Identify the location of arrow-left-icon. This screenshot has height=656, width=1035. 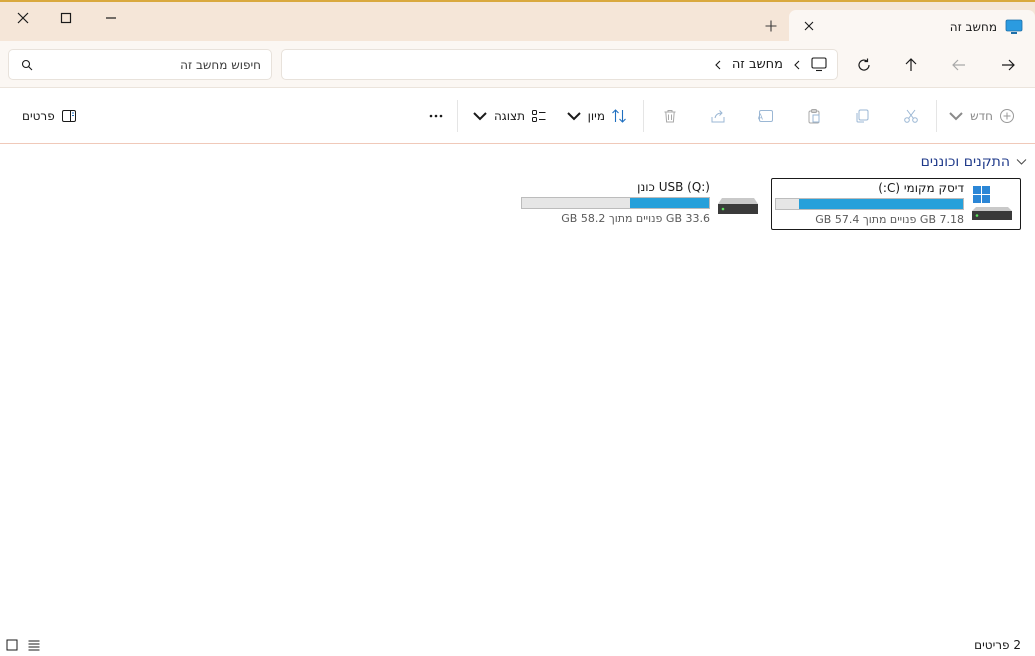
(958, 65).